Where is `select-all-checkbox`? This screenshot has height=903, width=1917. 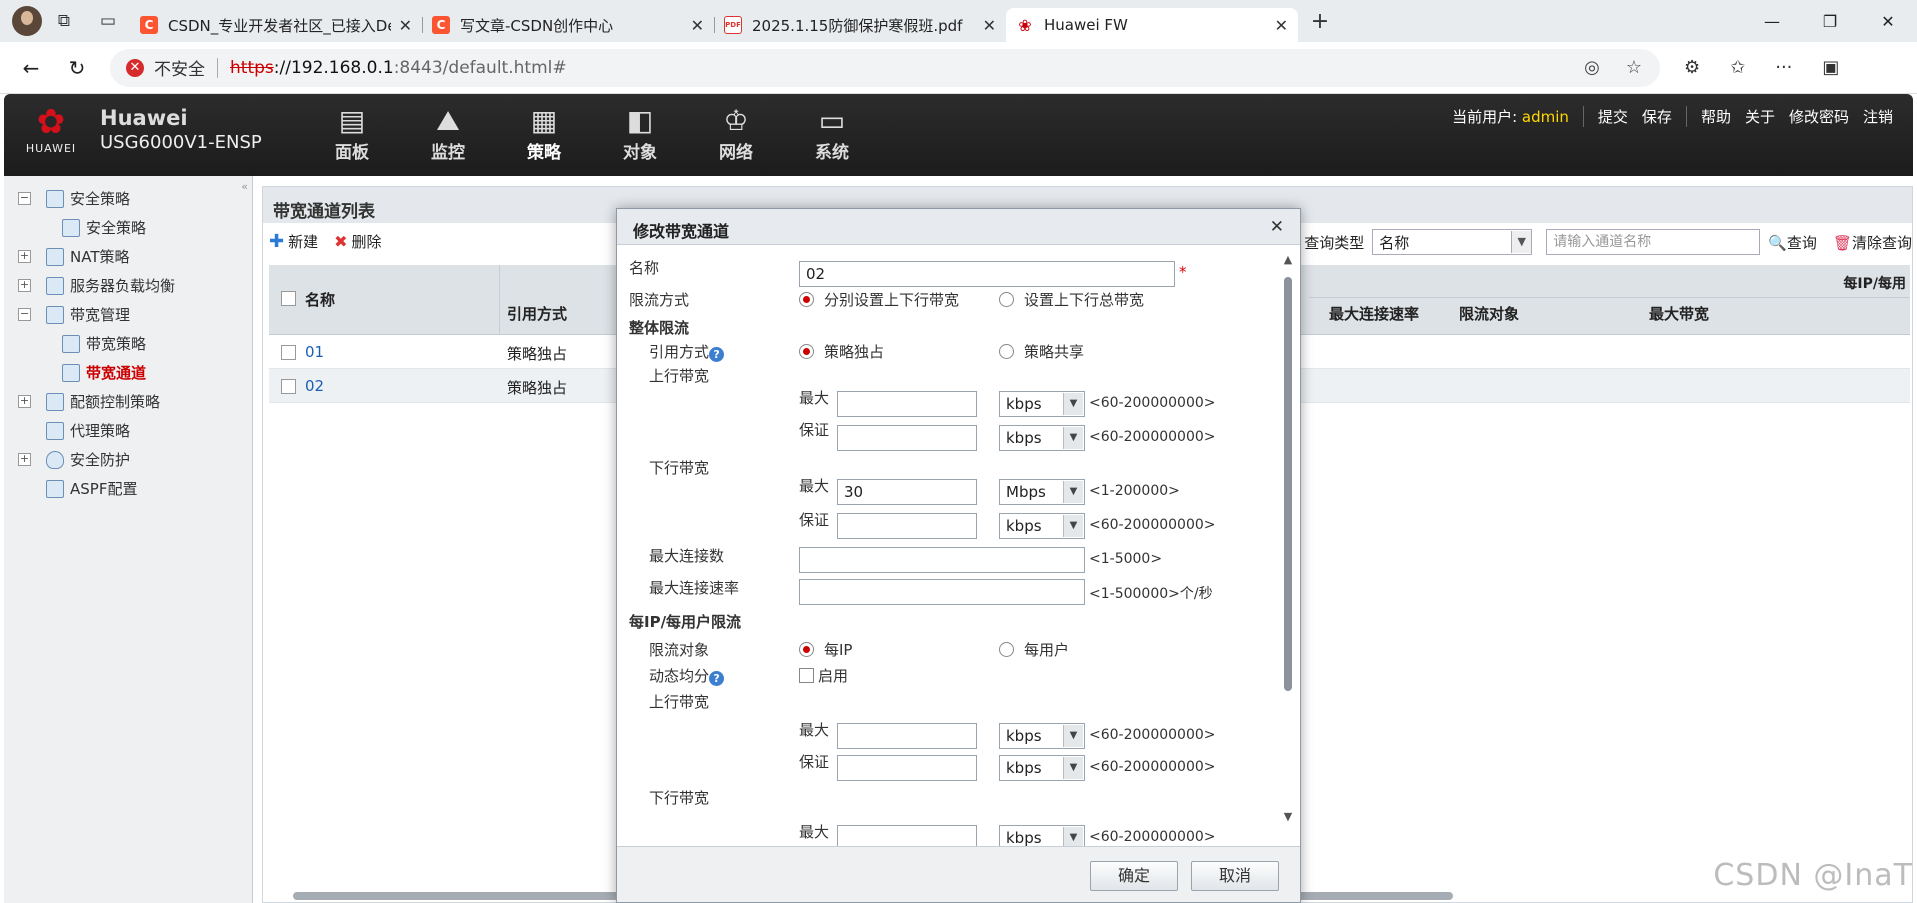 select-all-checkbox is located at coordinates (288, 298).